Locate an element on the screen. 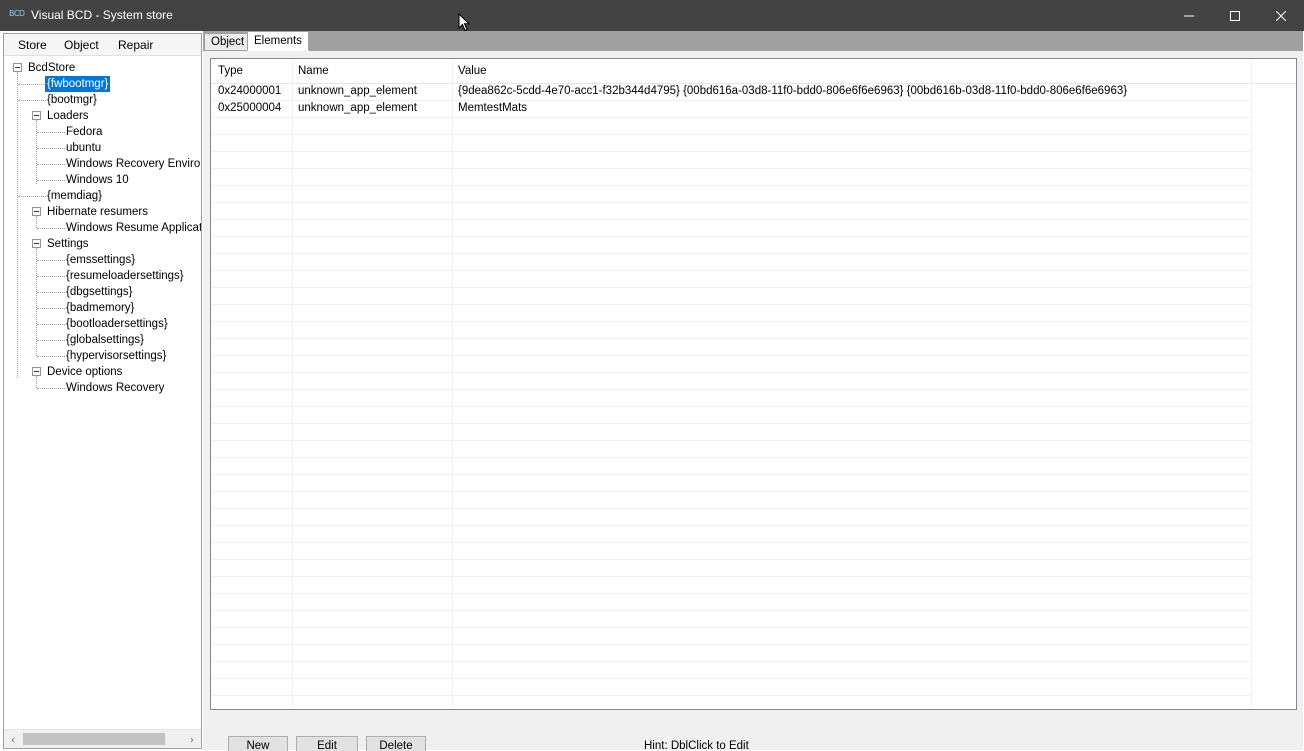 The image size is (1304, 751). close-icon is located at coordinates (1281, 15).